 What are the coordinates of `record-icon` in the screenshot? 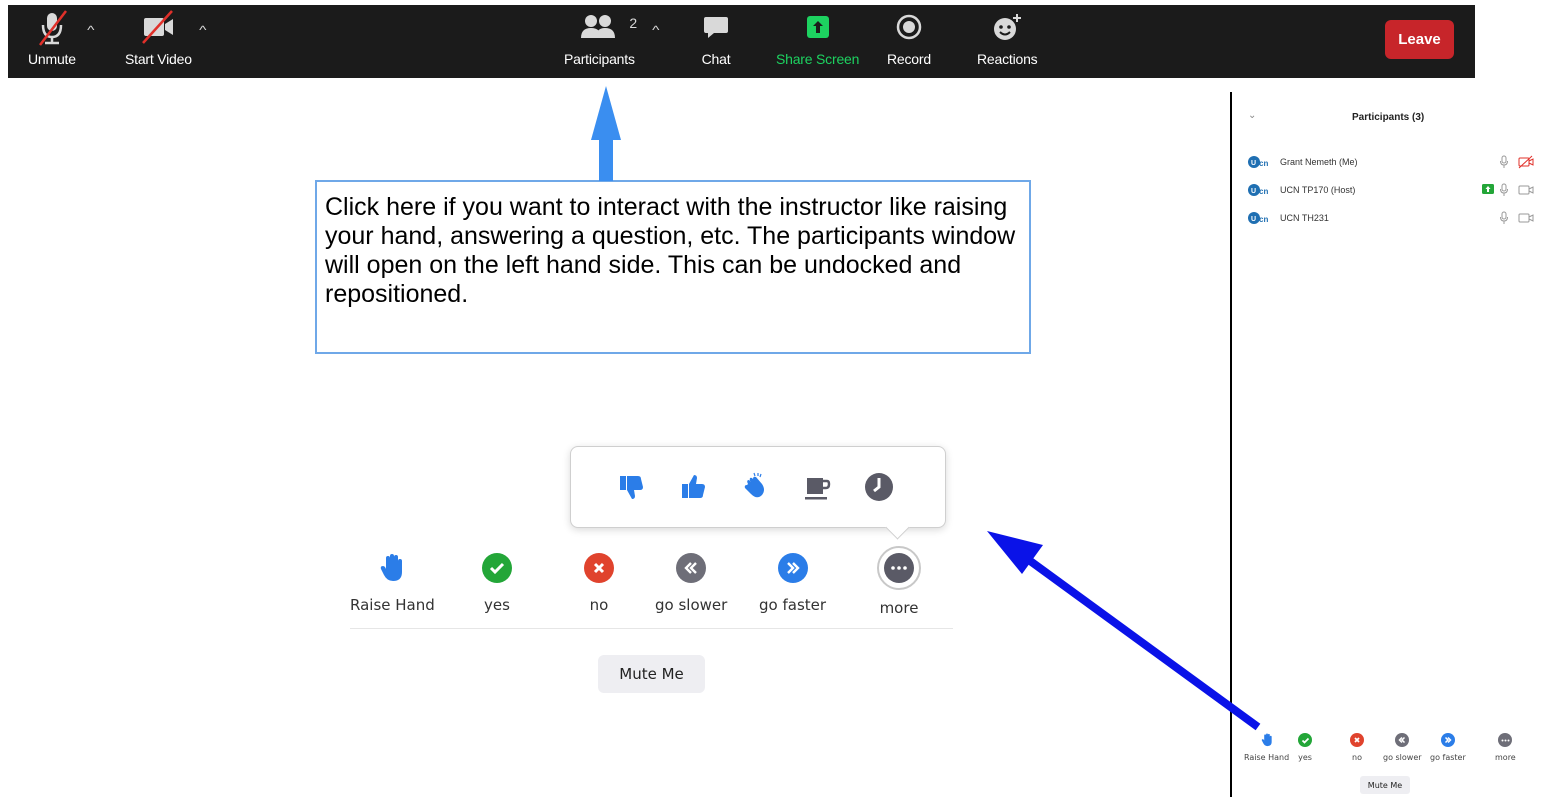 It's located at (909, 27).